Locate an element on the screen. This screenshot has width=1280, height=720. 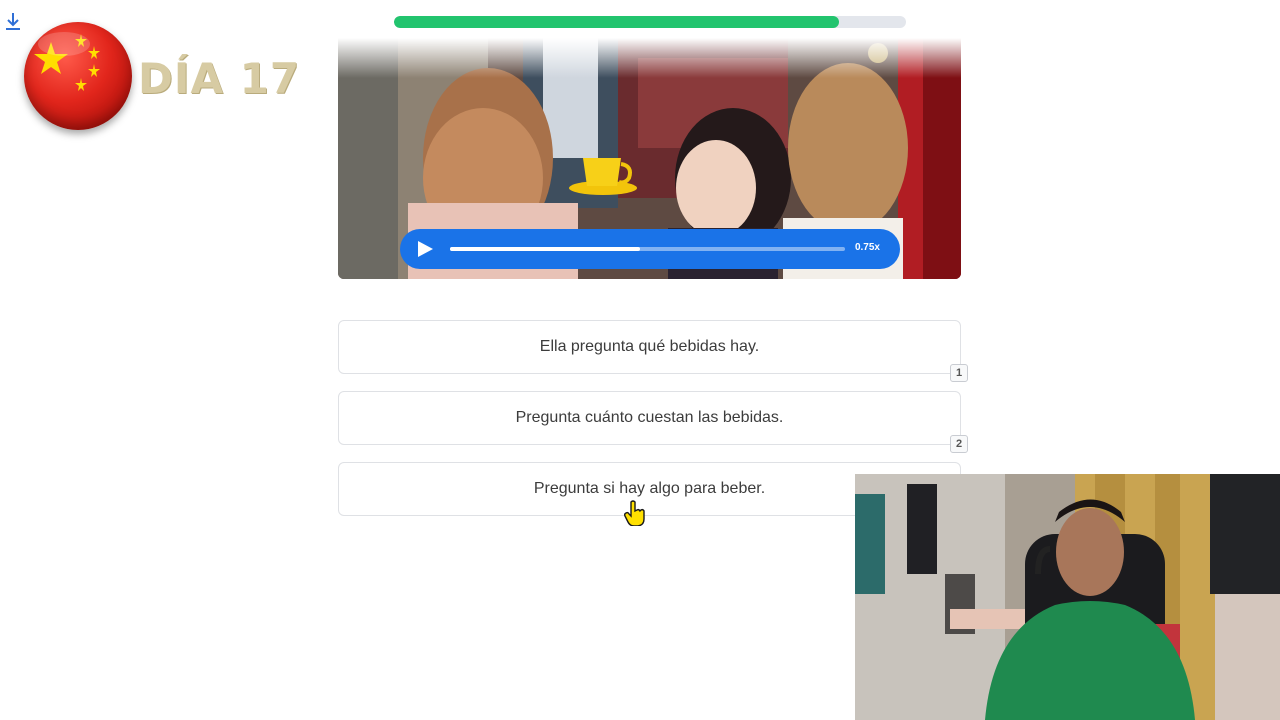
answer-option-text: Ella pregunta qué bebidas hay. is located at coordinates (649, 346).